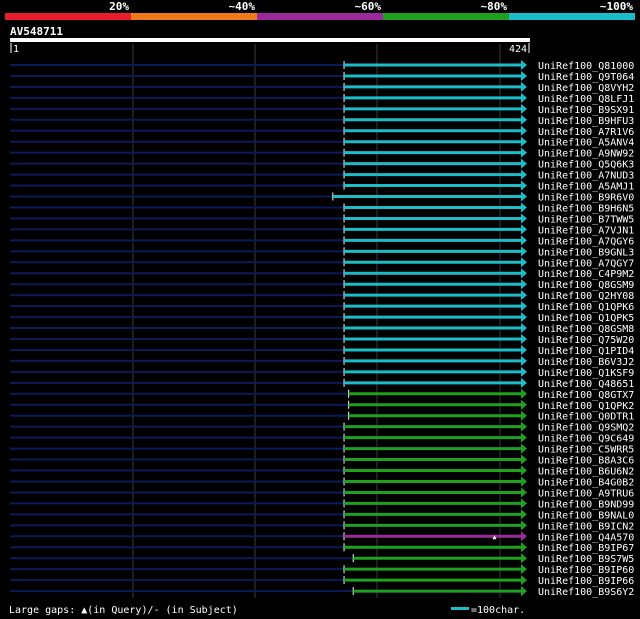  I want to click on hit-name-link: UniRef100_B8A3C6, so click(586, 461).